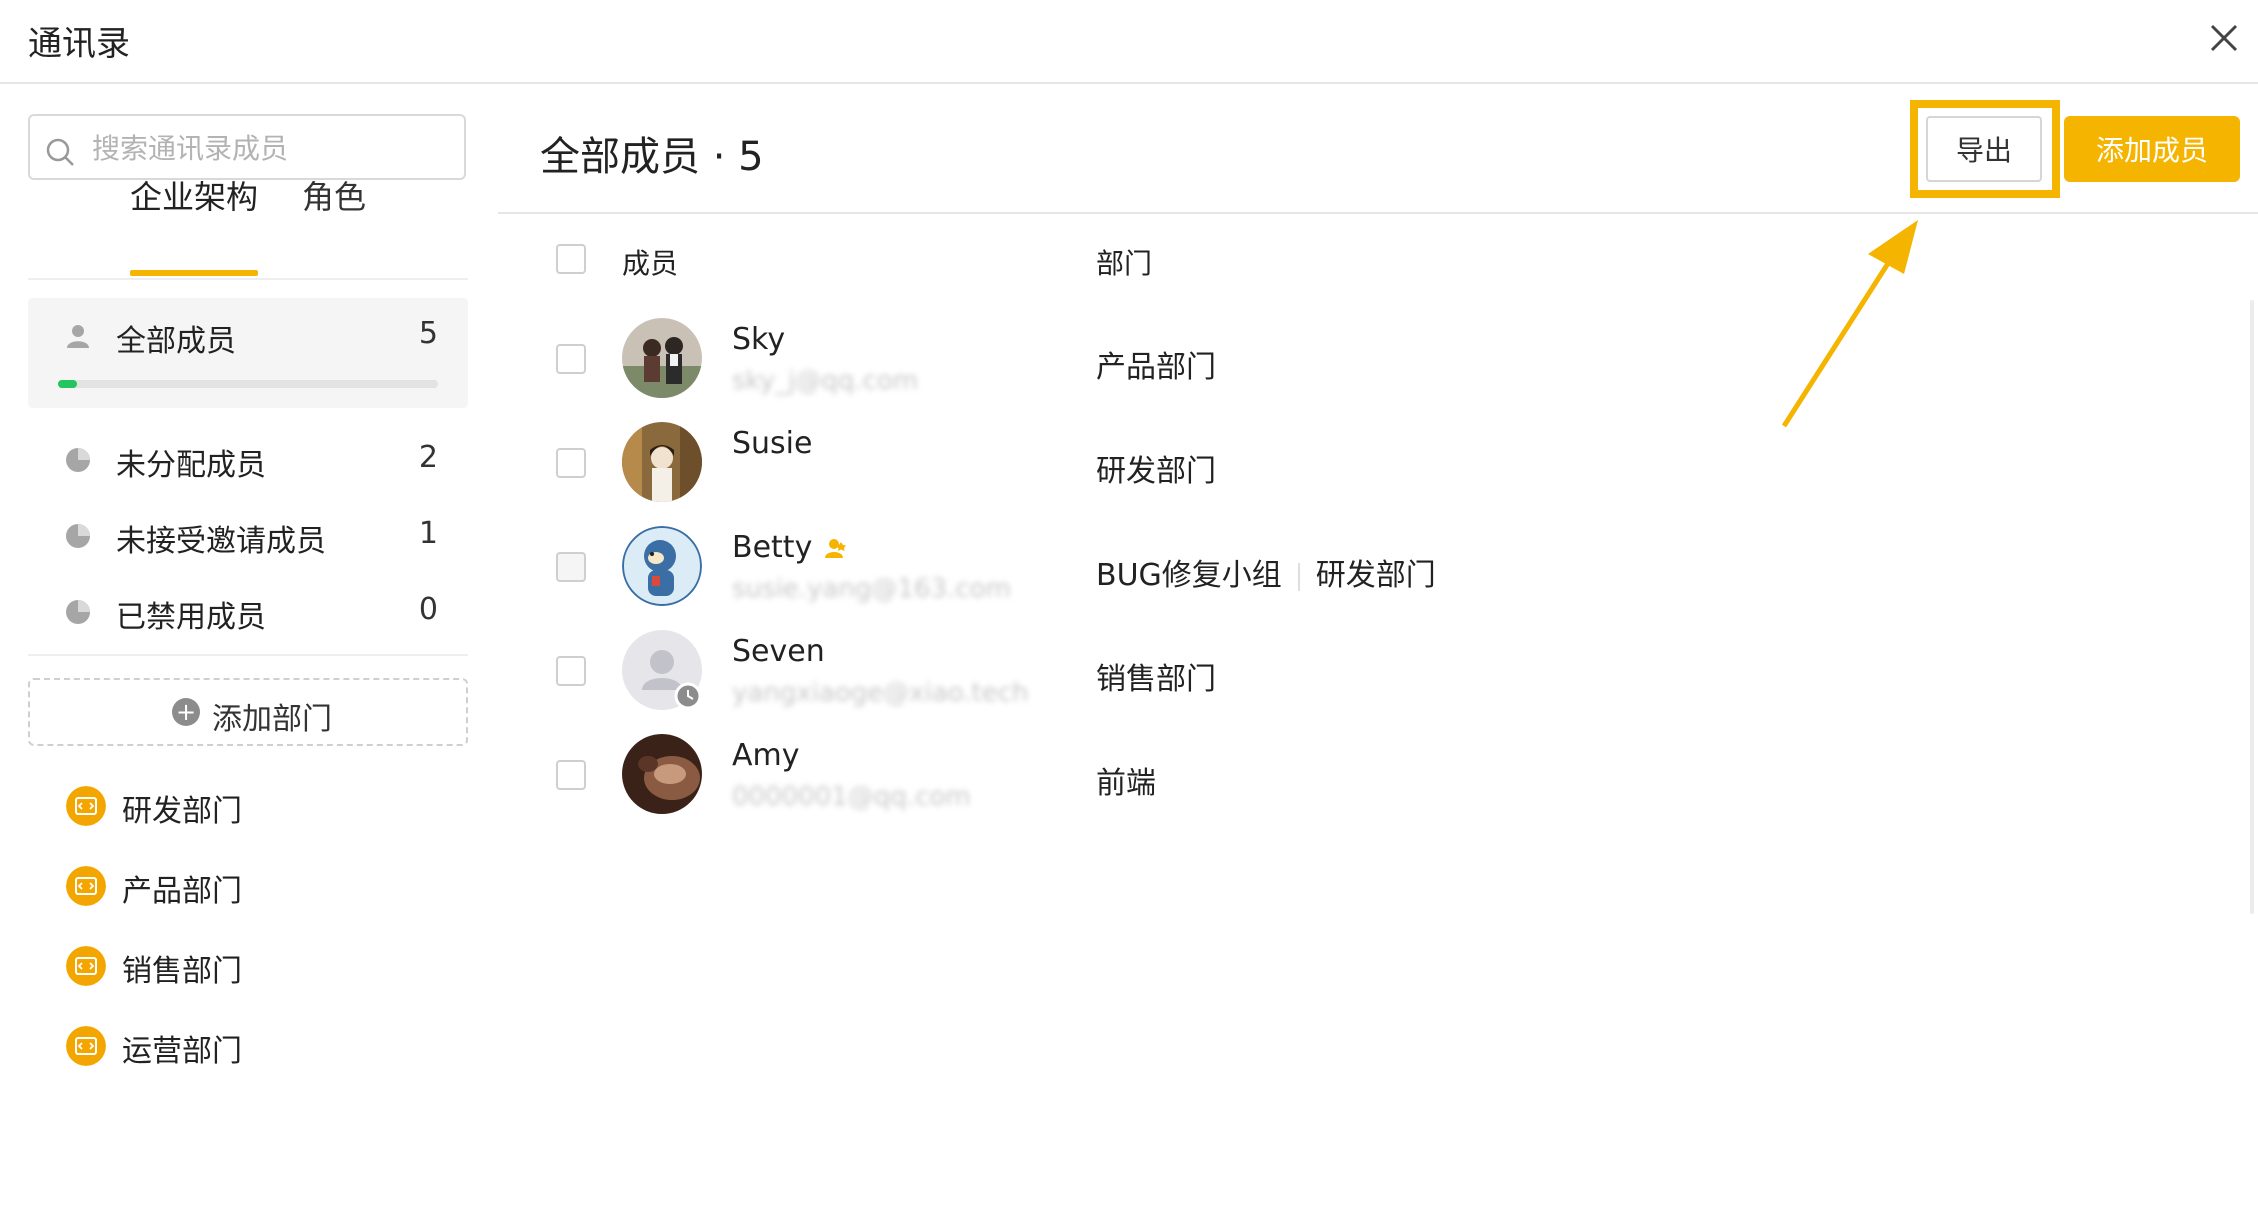  What do you see at coordinates (182, 1051) in the screenshot?
I see `department-label: 运营部门` at bounding box center [182, 1051].